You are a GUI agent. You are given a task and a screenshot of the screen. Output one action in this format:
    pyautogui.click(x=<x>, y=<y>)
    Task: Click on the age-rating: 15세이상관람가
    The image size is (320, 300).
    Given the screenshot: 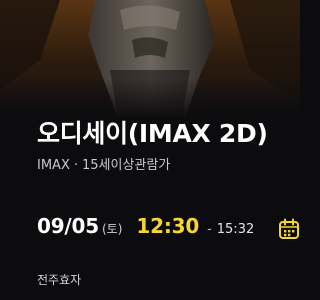 What is the action you would take?
    pyautogui.click(x=126, y=165)
    